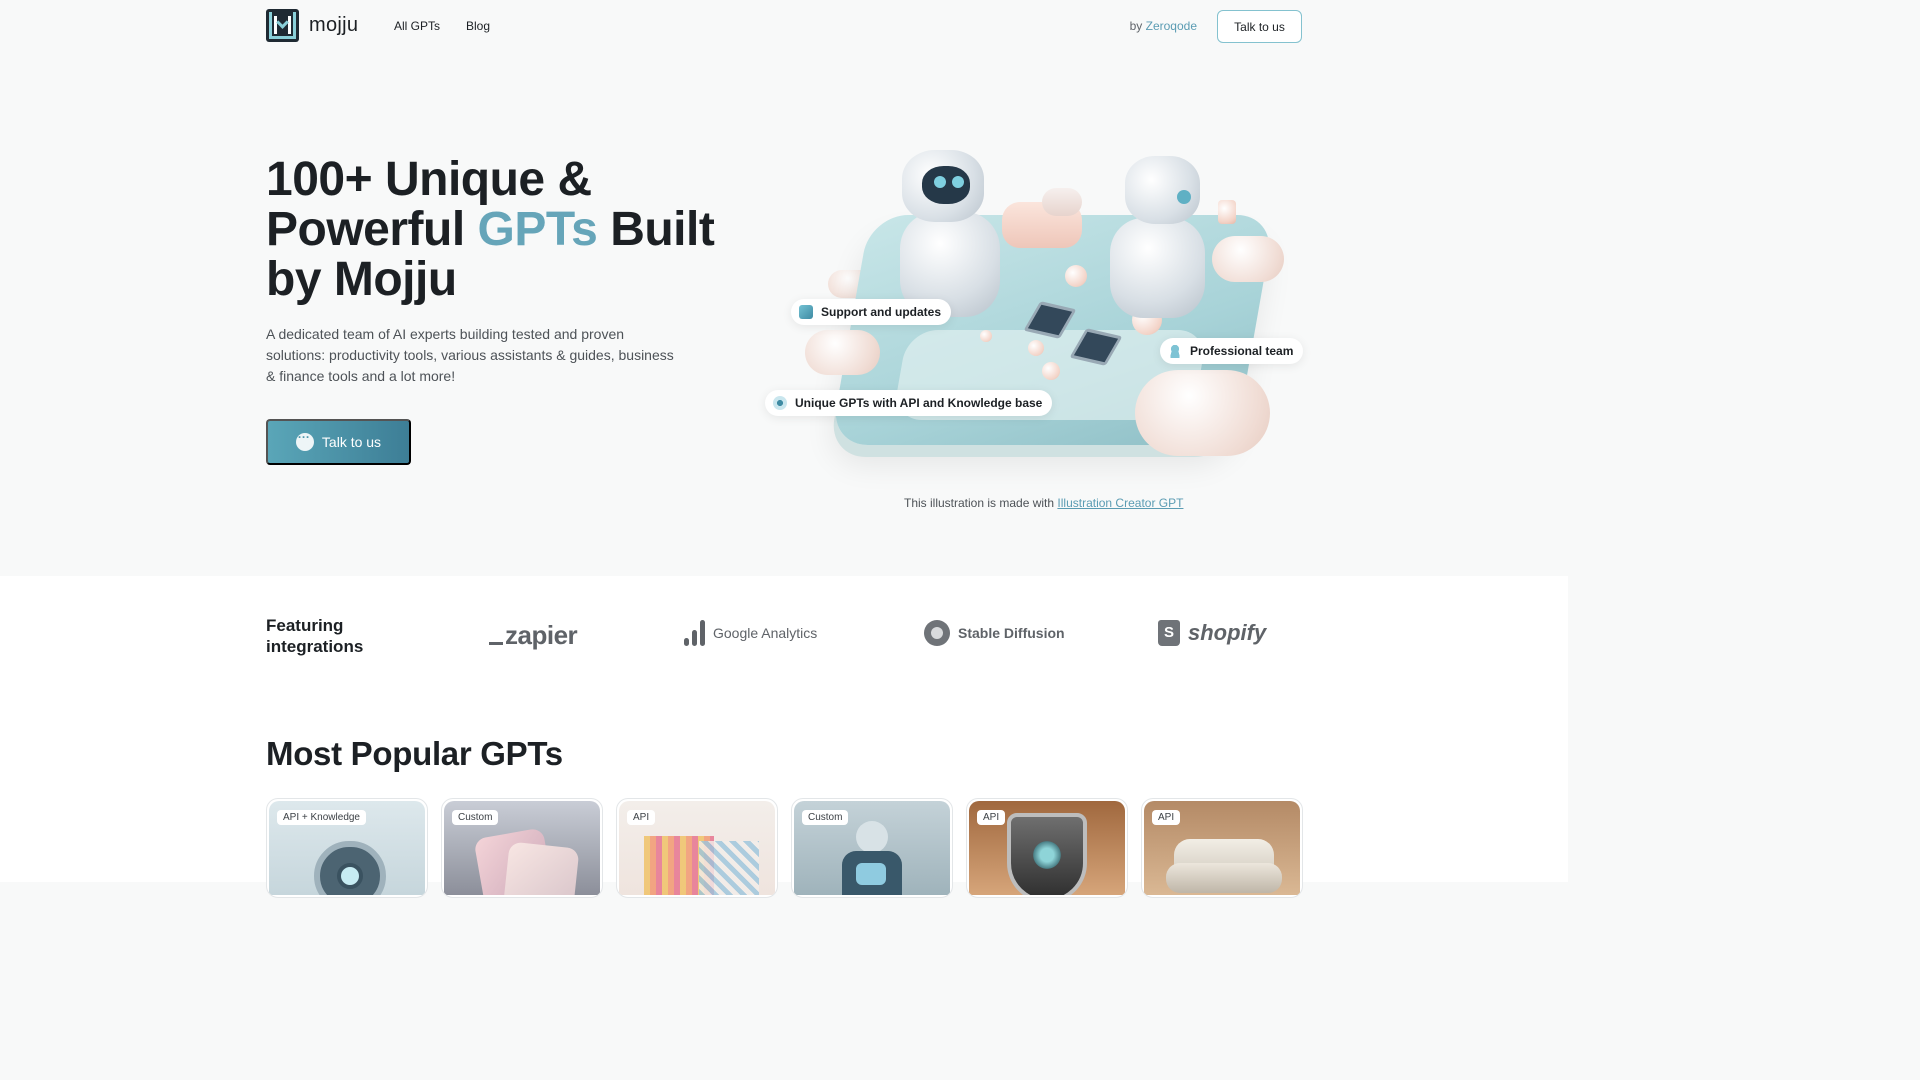  I want to click on pill-unique-gpts: Unique GPTs with API and Knowledge base, so click(909, 403).